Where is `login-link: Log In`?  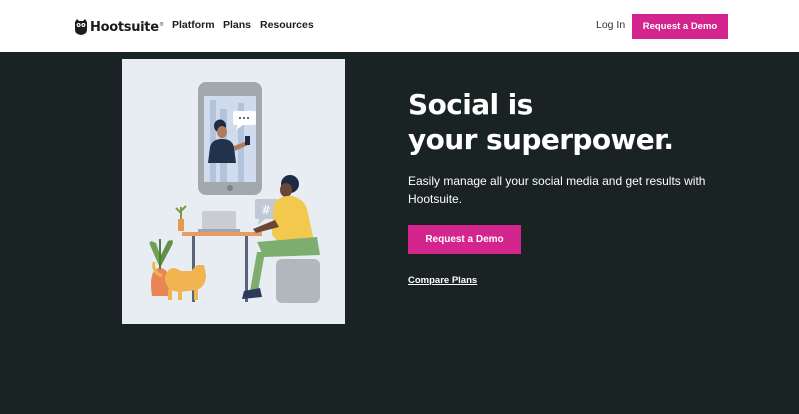 login-link: Log In is located at coordinates (610, 25).